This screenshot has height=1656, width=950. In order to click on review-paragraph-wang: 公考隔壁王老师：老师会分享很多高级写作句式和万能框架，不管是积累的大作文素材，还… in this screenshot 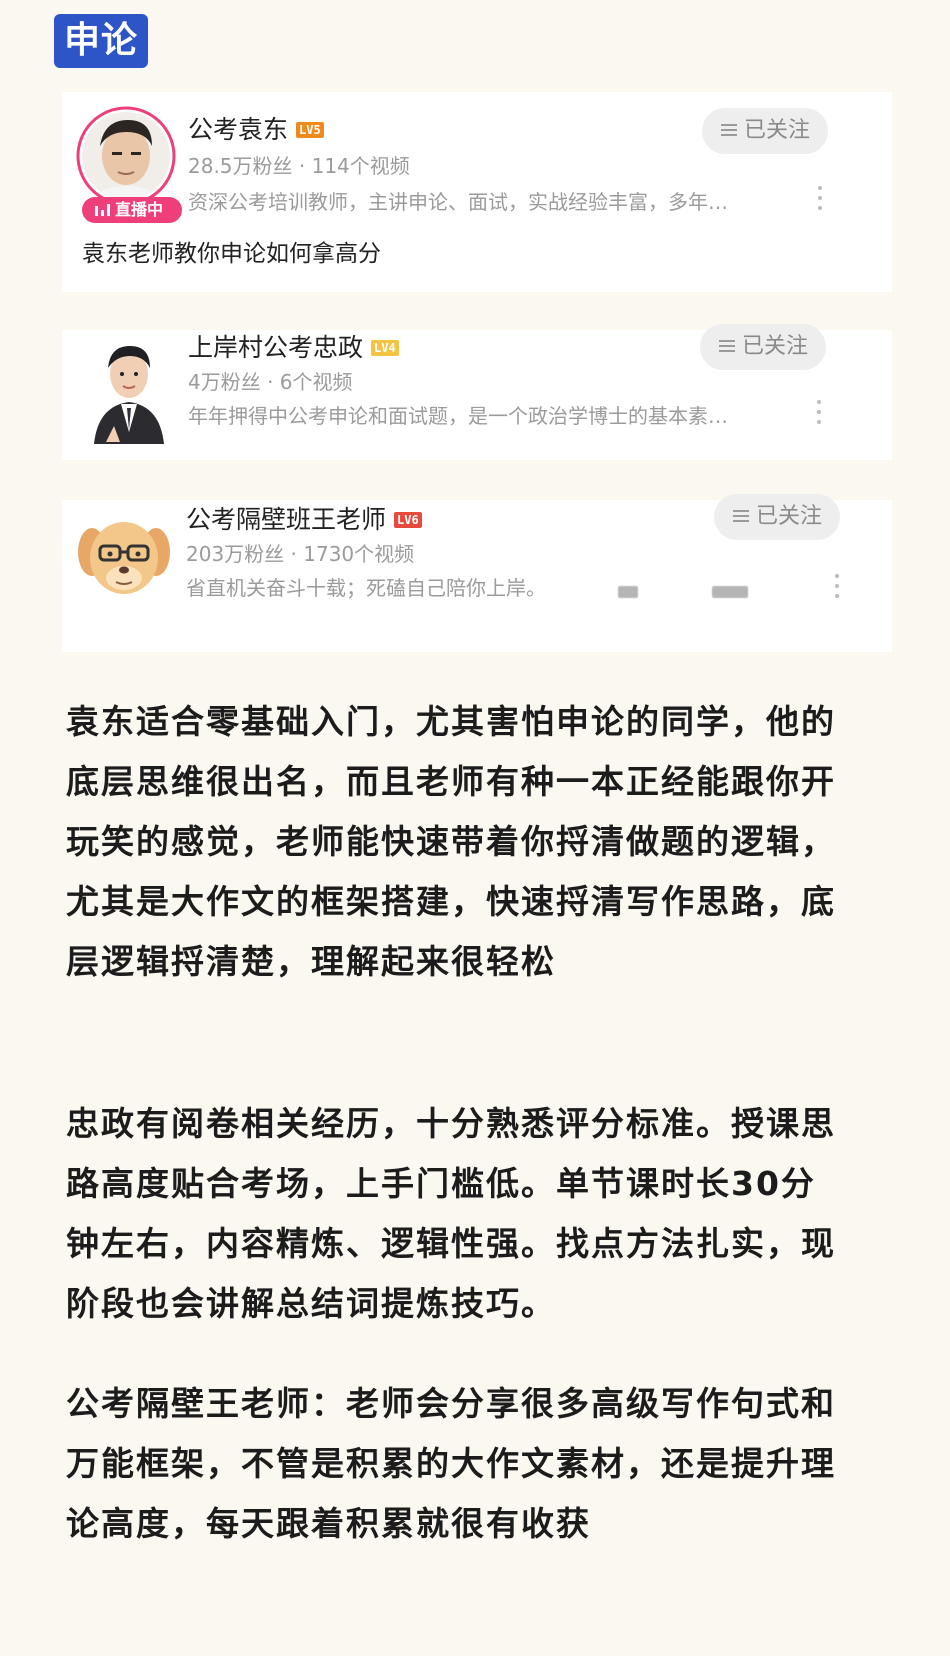, I will do `click(451, 1463)`.